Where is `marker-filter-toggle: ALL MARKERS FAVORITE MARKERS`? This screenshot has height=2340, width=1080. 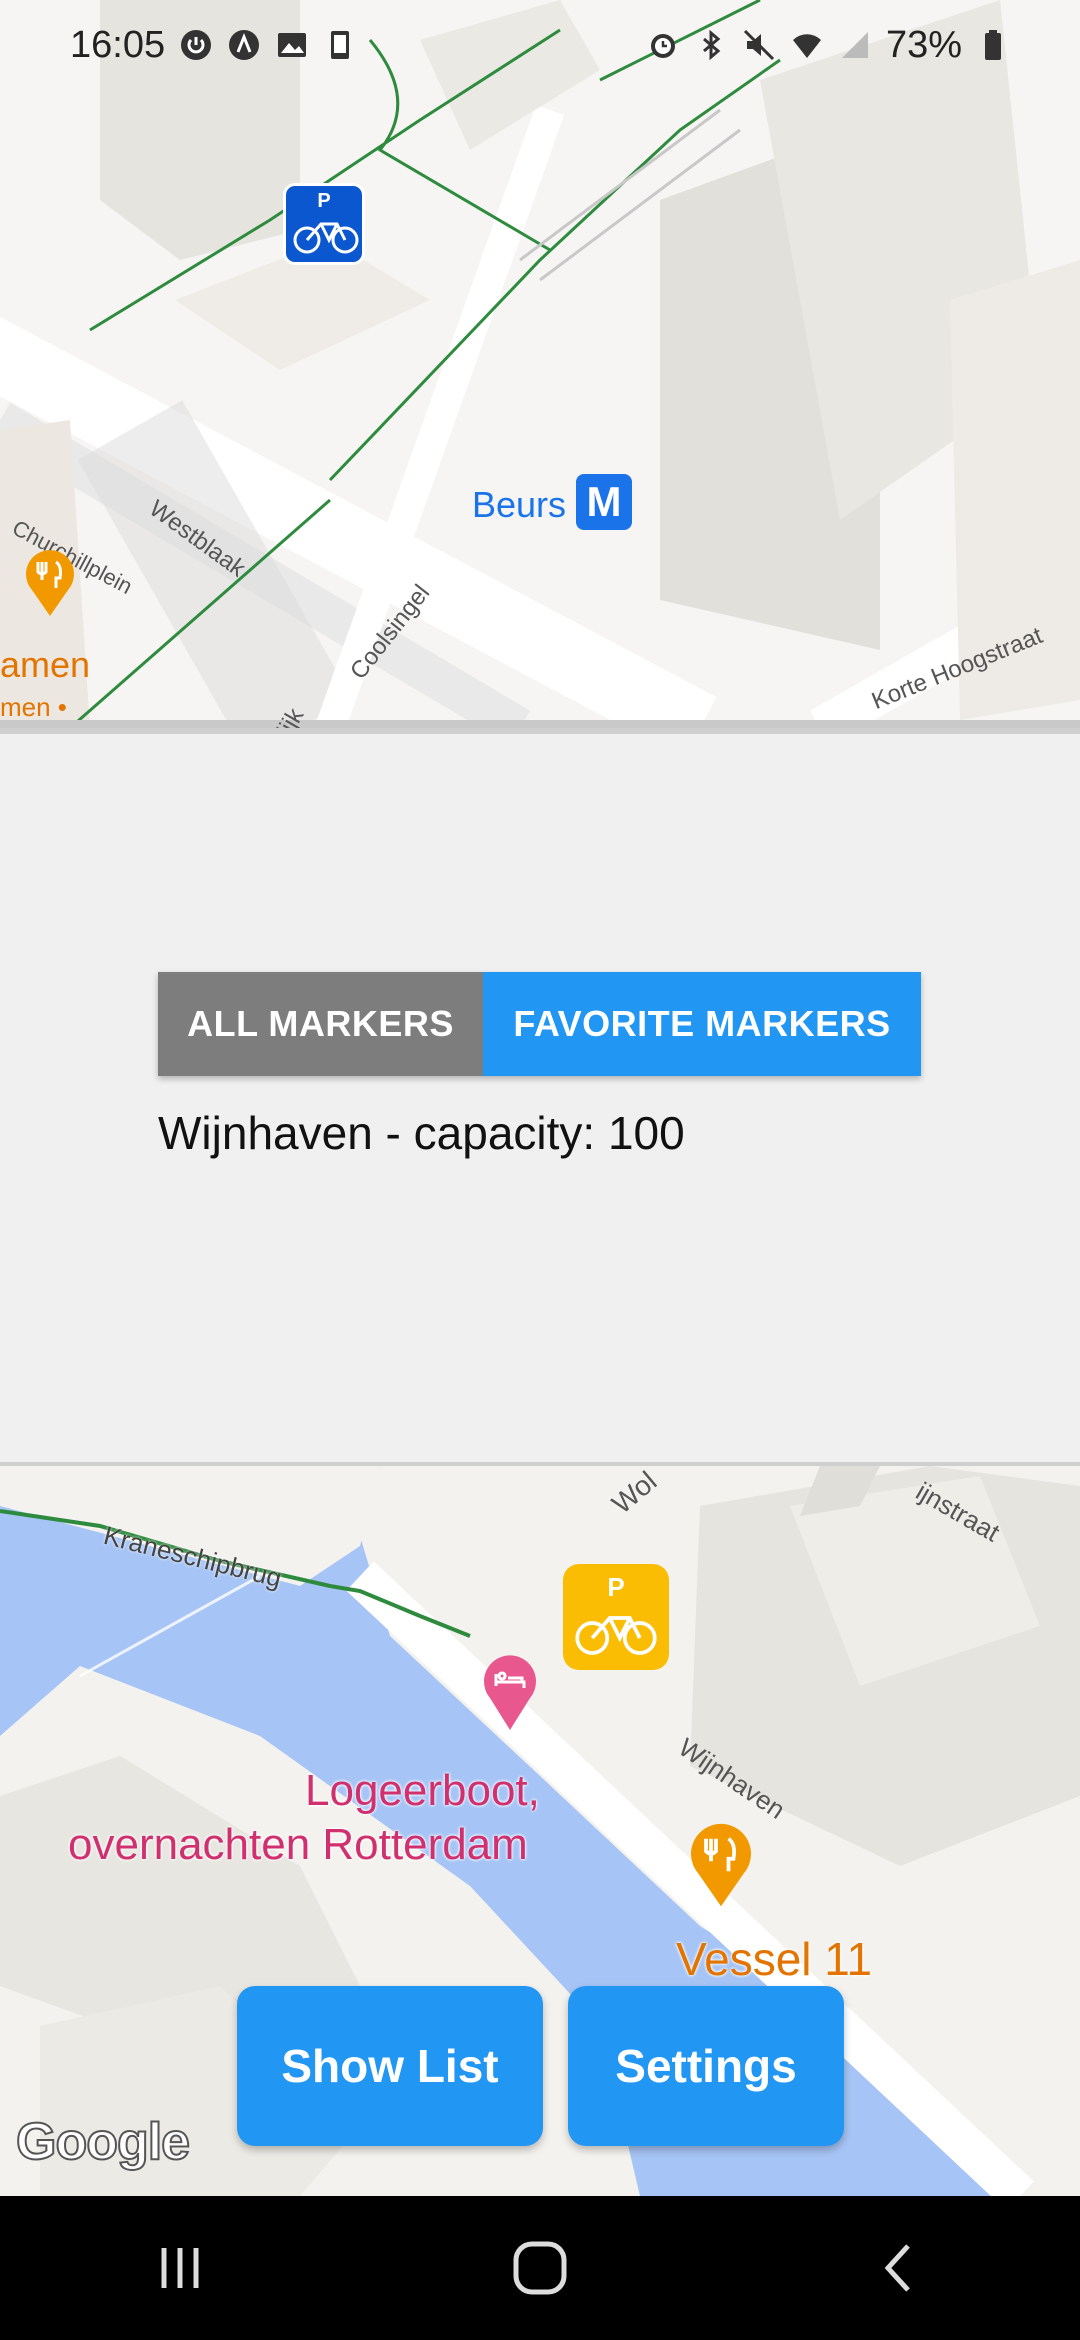 marker-filter-toggle: ALL MARKERS FAVORITE MARKERS is located at coordinates (539, 1024).